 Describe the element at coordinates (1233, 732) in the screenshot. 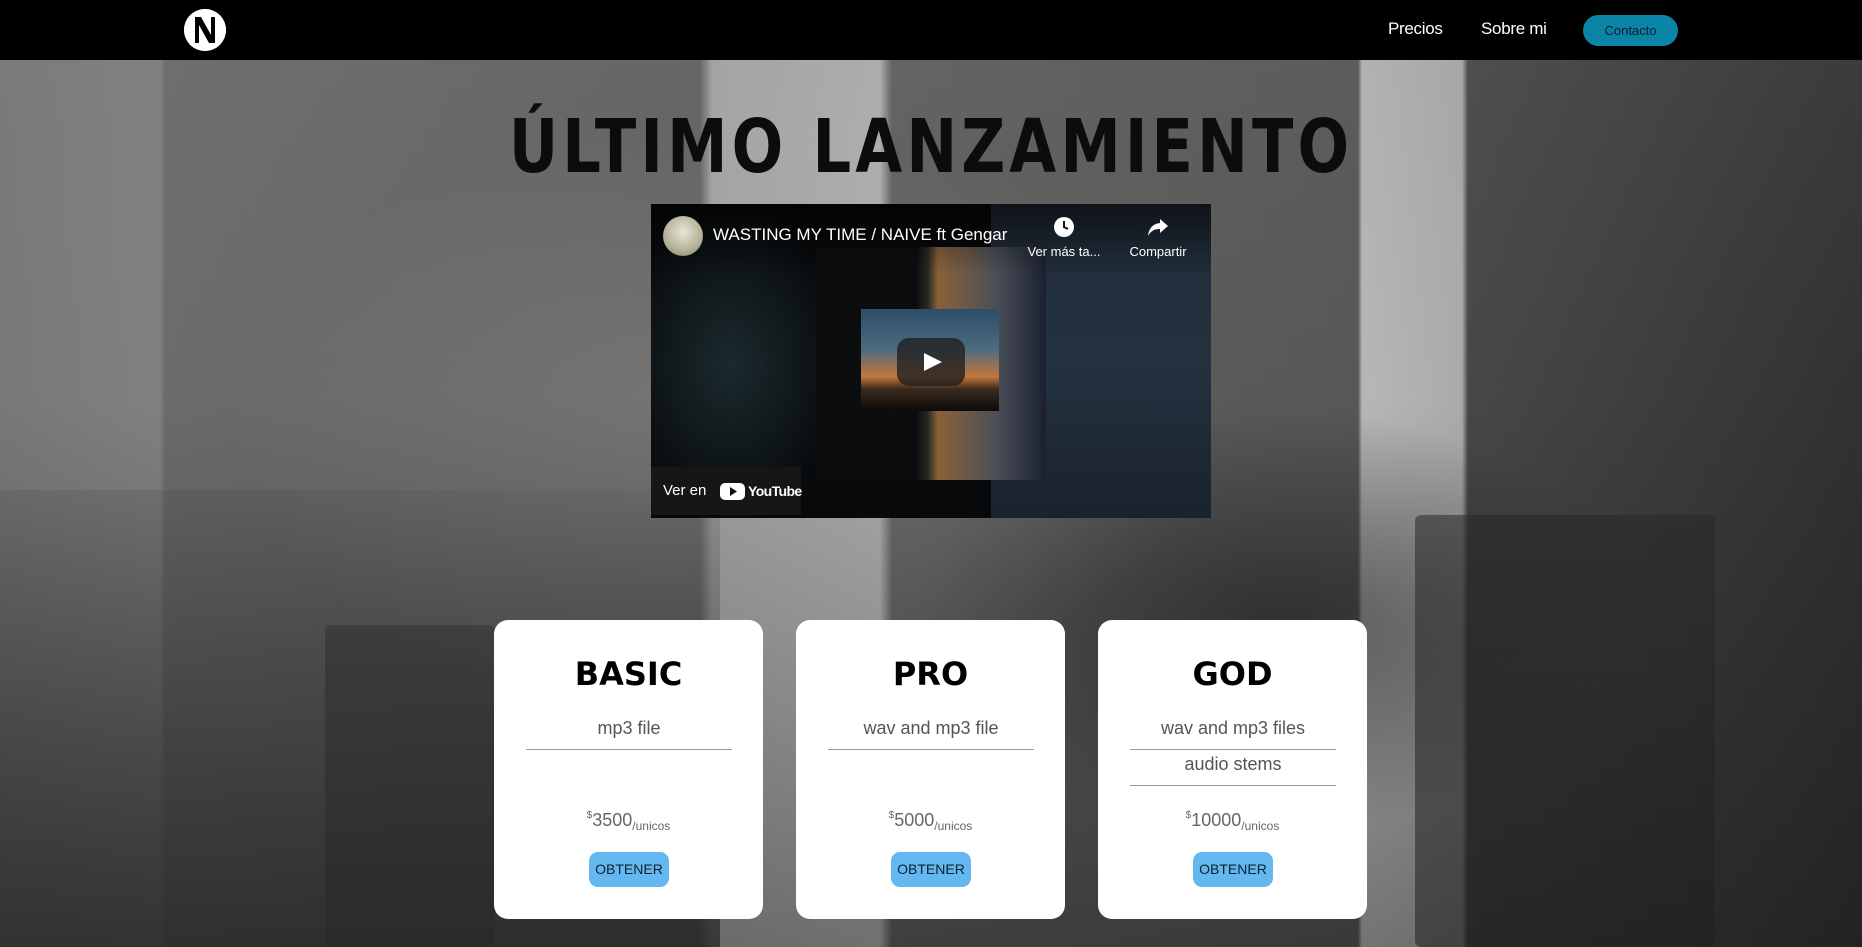

I see `plan-feature: wav and mp3 files` at that location.